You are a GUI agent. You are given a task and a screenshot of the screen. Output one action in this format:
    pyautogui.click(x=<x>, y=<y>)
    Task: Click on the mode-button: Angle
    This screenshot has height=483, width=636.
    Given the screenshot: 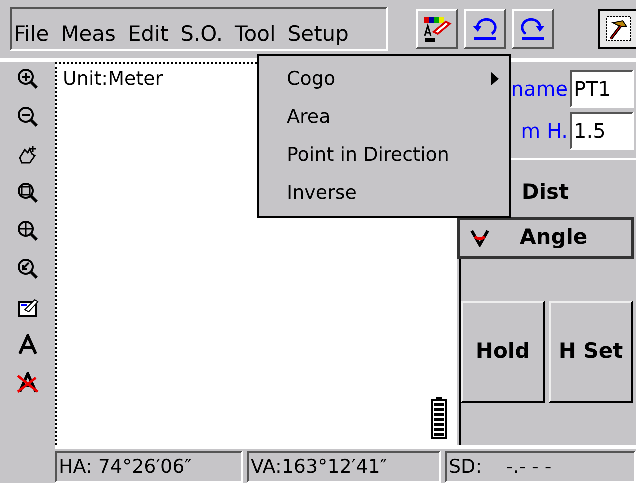 What is the action you would take?
    pyautogui.click(x=545, y=238)
    